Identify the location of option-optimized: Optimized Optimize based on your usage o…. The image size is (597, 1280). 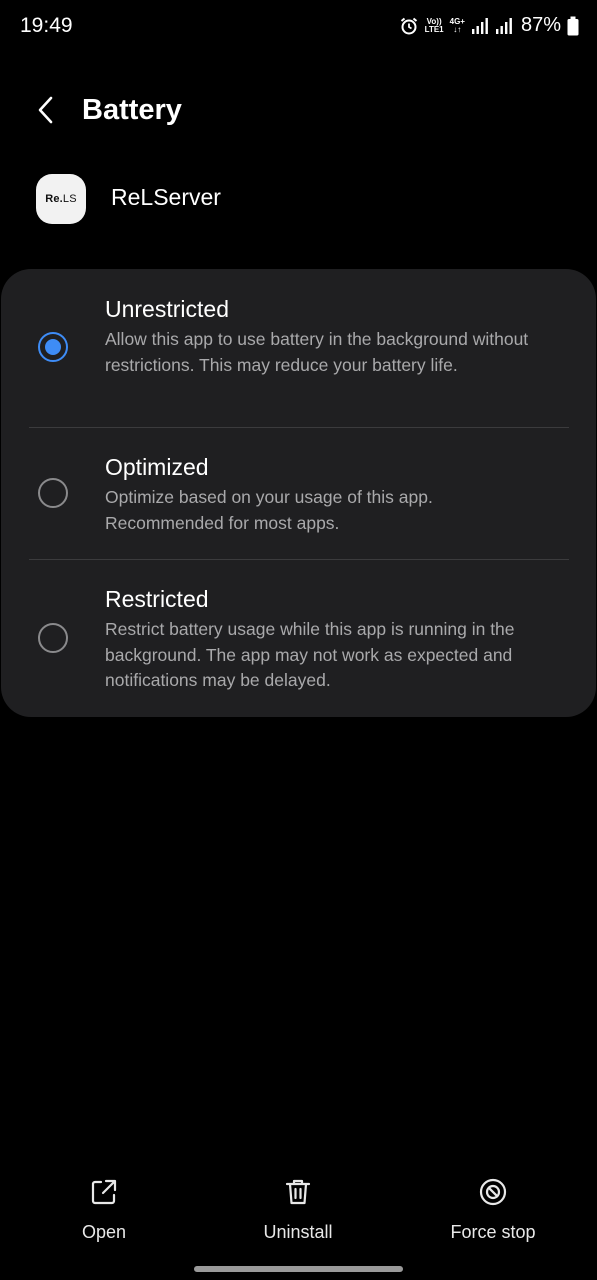
(298, 493).